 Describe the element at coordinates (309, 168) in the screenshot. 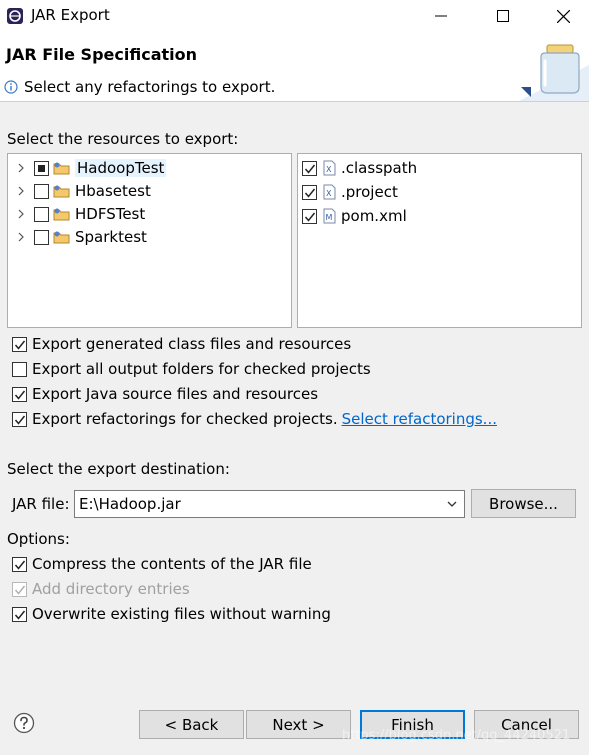

I see `classpath-checkbox` at that location.